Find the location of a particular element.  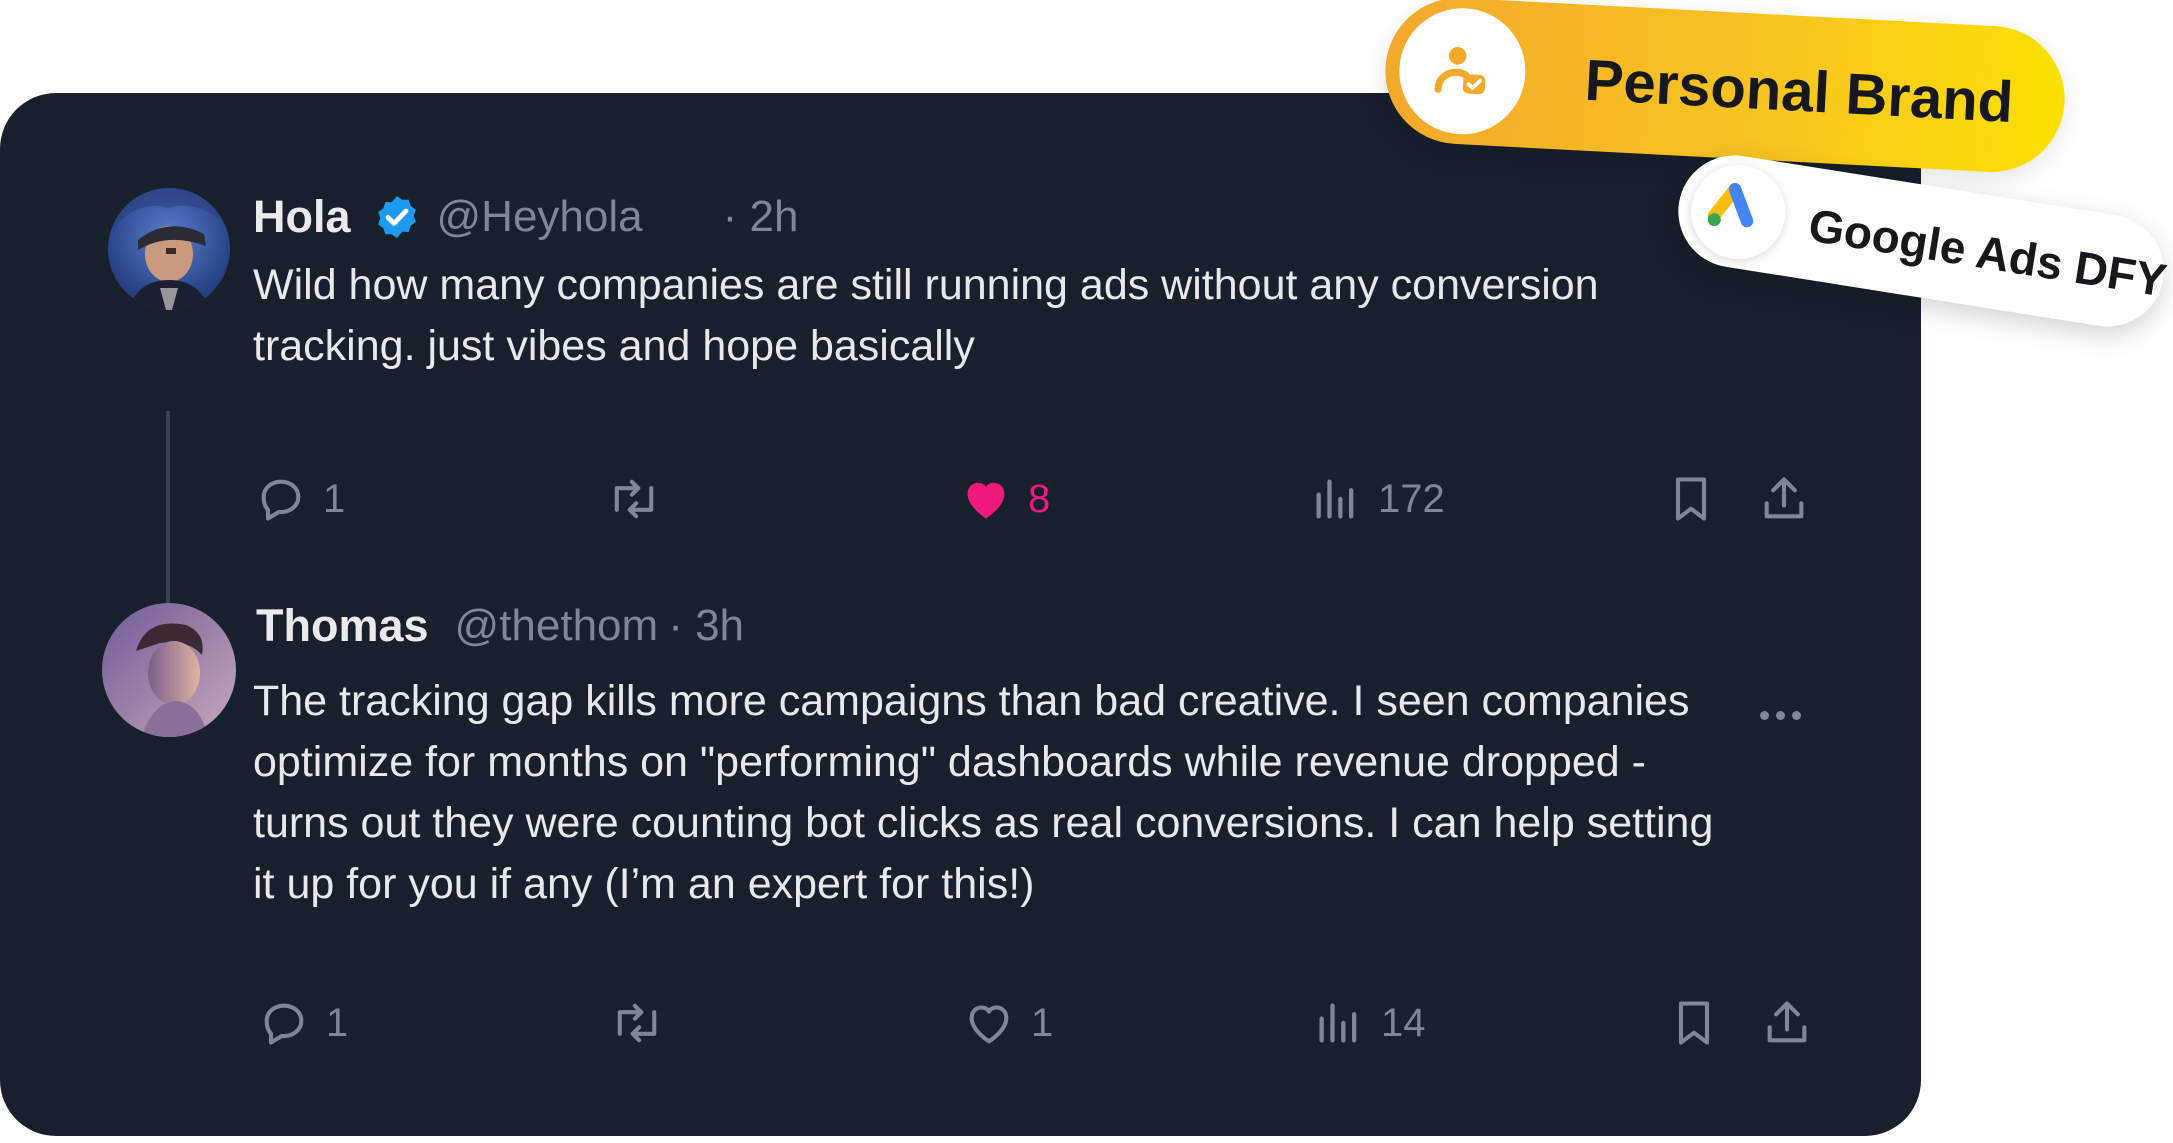

views-button: 172 is located at coordinates (1377, 499).